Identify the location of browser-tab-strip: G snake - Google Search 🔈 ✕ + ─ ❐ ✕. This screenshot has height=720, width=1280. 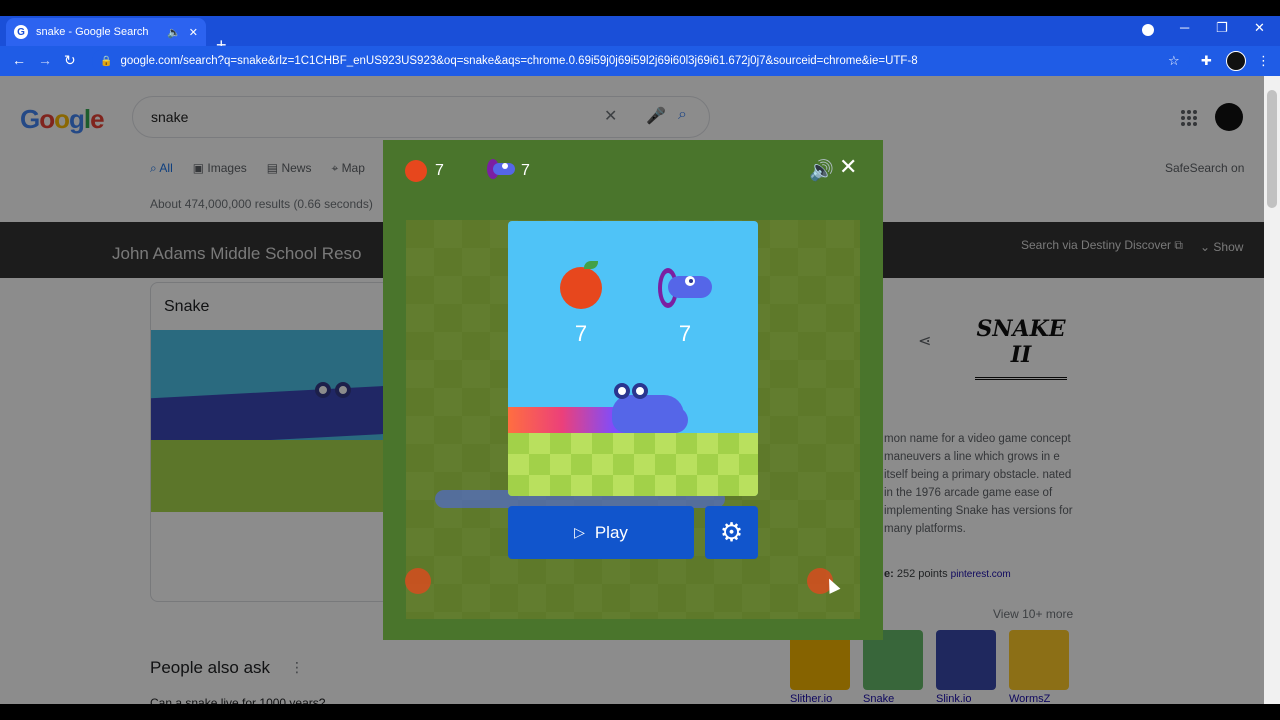
(640, 35).